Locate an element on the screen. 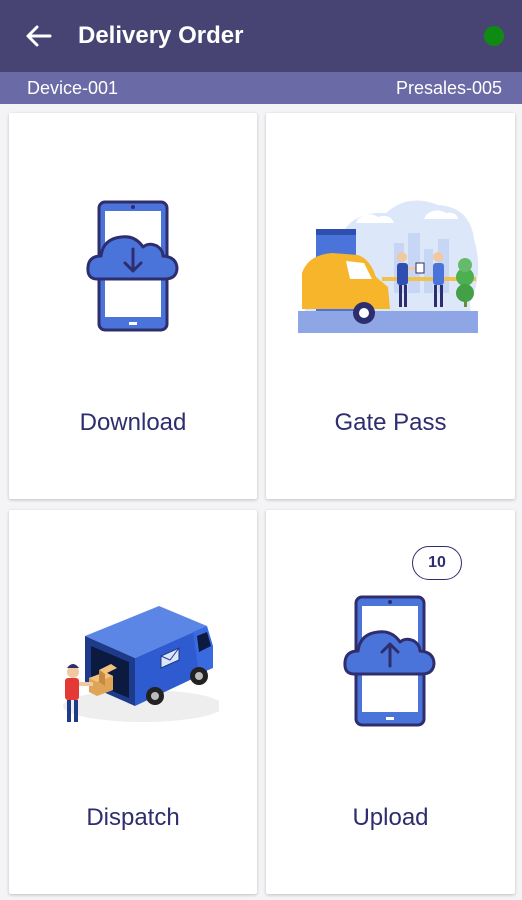 This screenshot has width=522, height=900. page-title: Delivery Order is located at coordinates (161, 35).